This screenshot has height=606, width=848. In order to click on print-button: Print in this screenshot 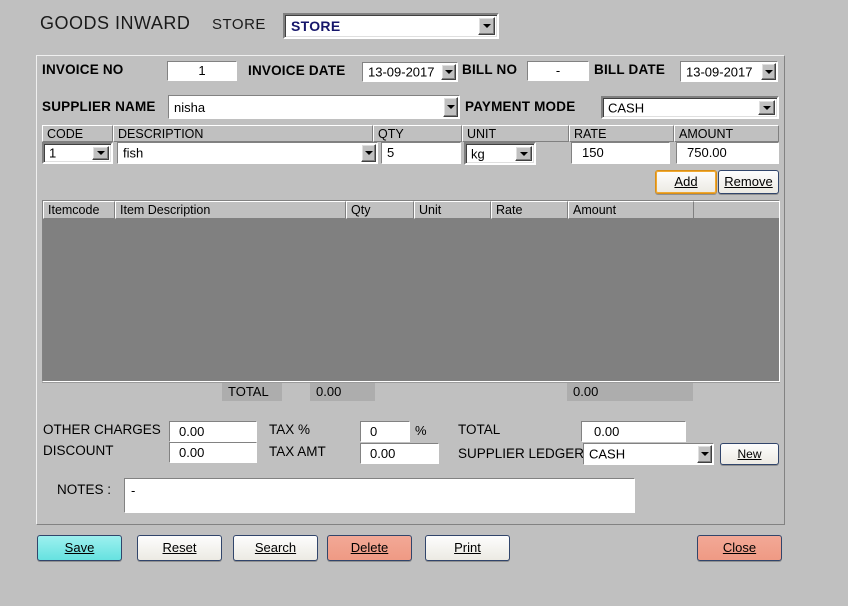, I will do `click(467, 548)`.